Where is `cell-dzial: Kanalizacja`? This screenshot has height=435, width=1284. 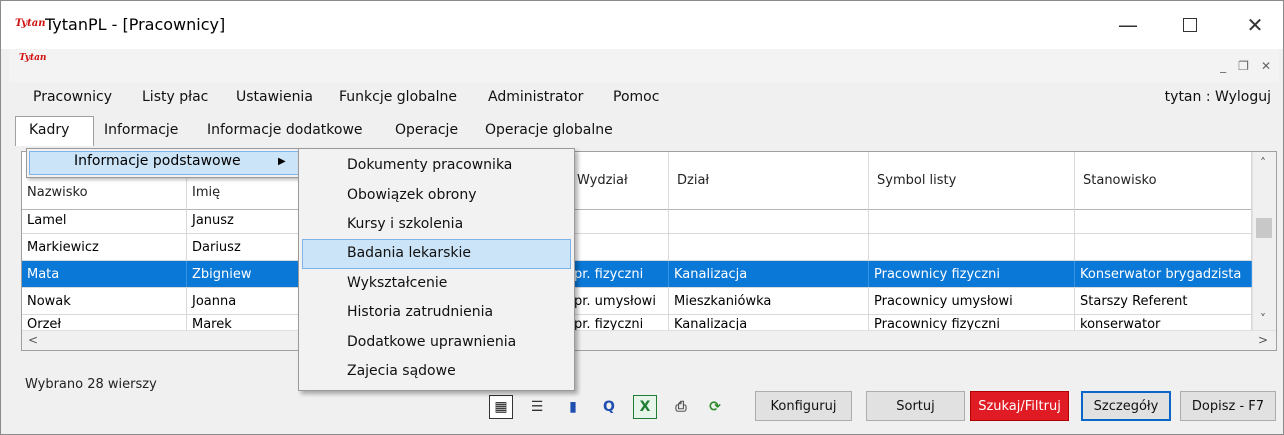
cell-dzial: Kanalizacja is located at coordinates (769, 274).